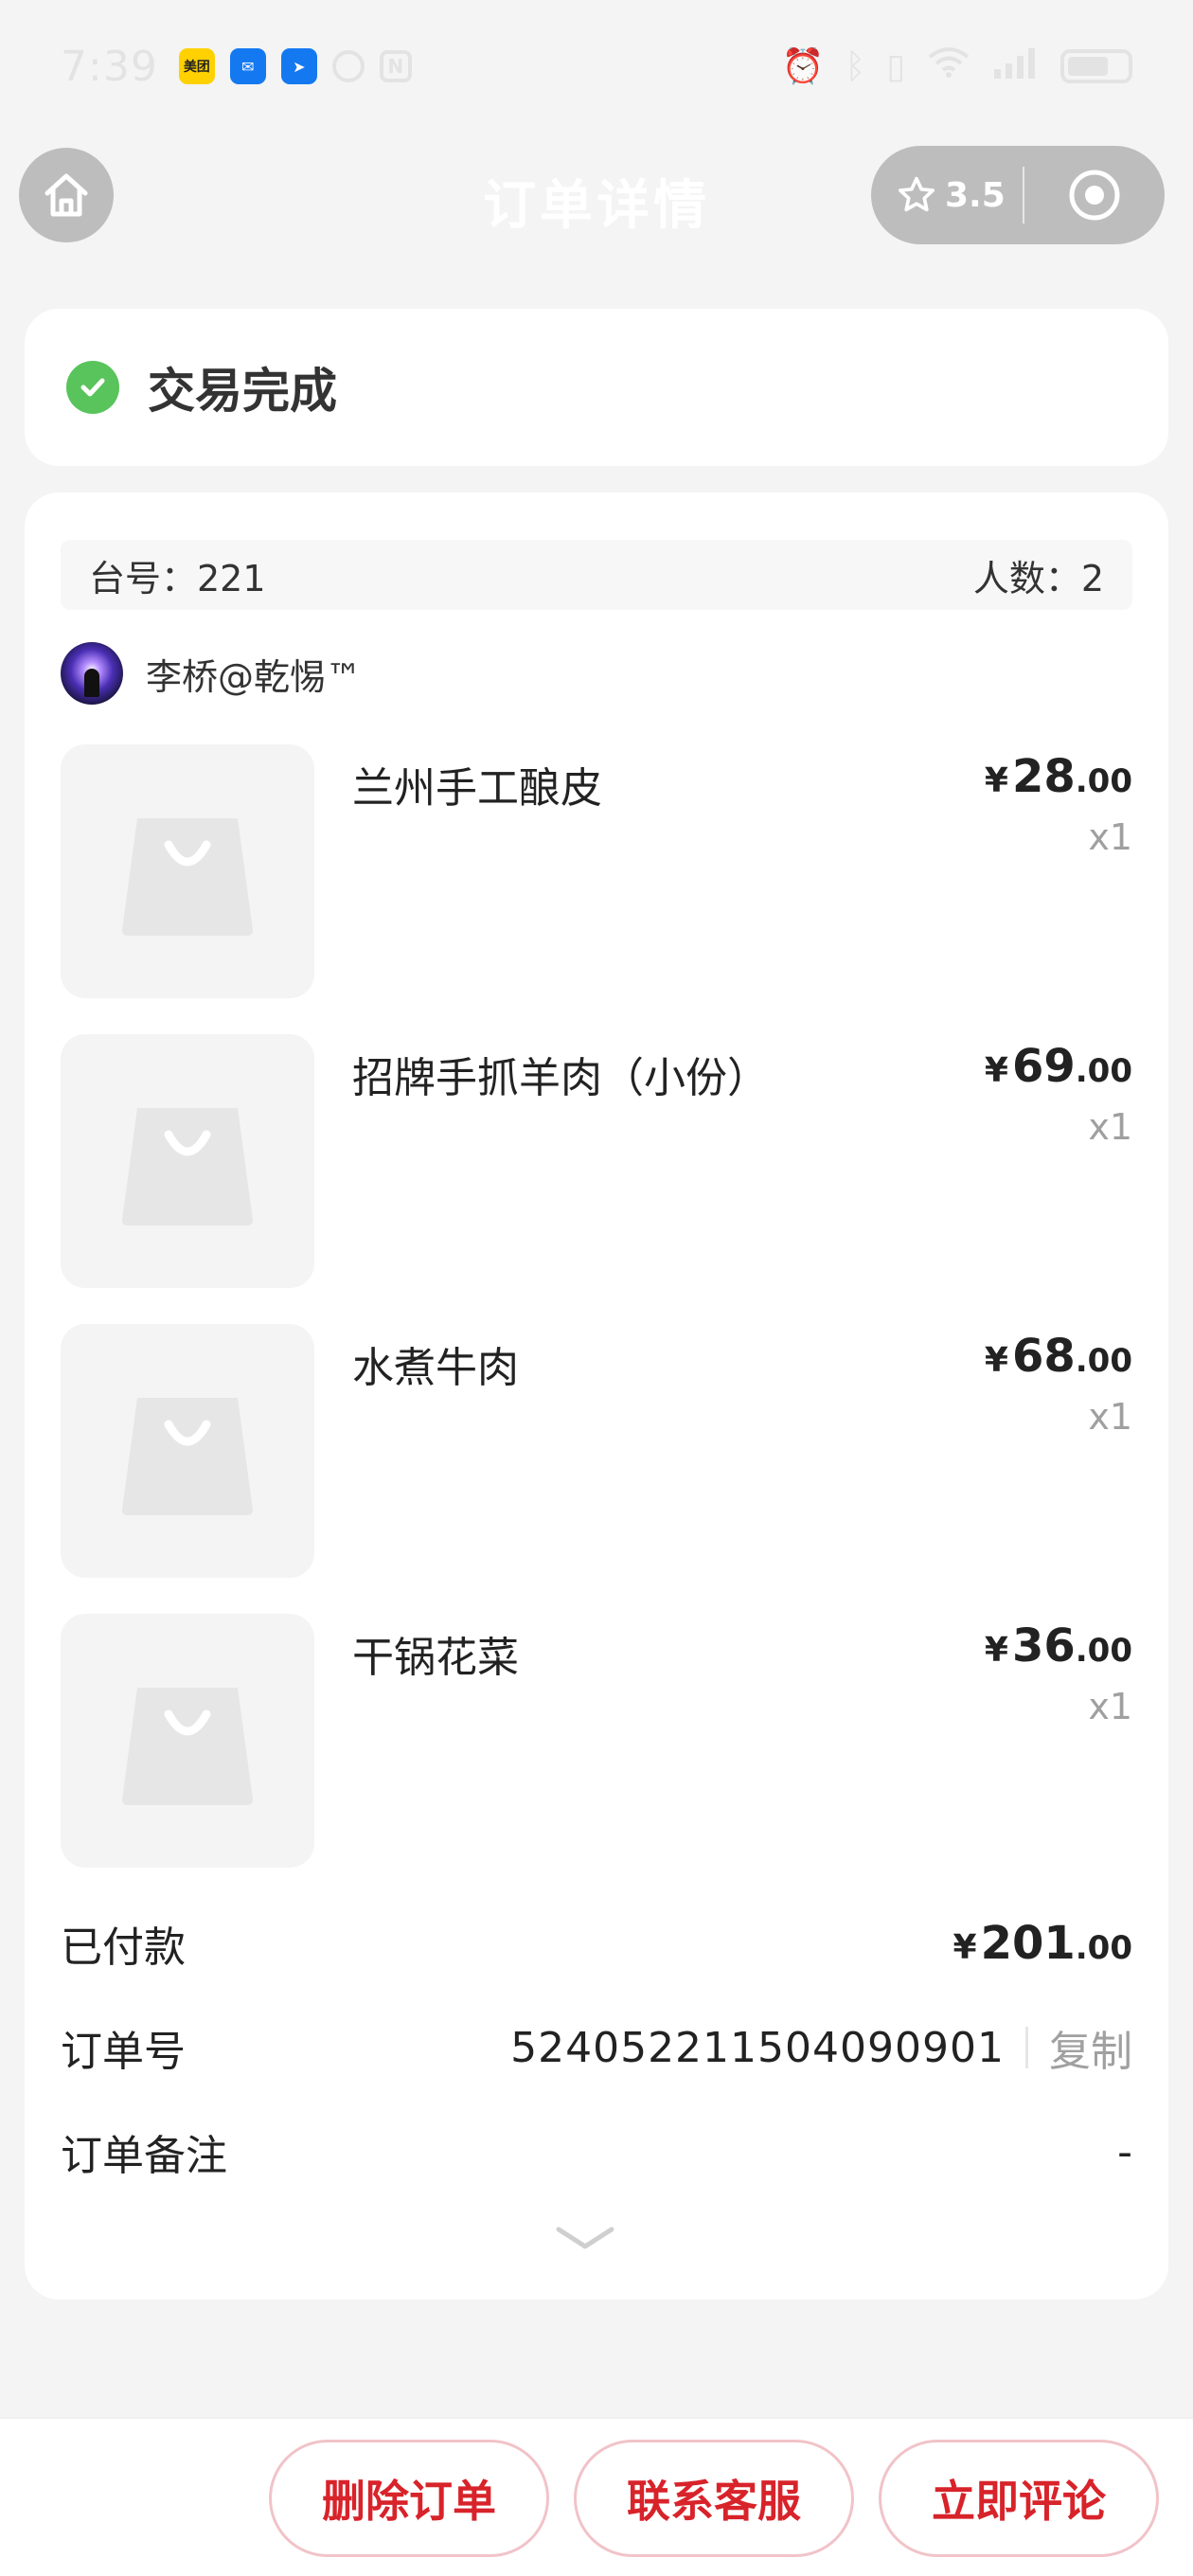  What do you see at coordinates (714, 2498) in the screenshot?
I see `contact-service-button: 联系客服` at bounding box center [714, 2498].